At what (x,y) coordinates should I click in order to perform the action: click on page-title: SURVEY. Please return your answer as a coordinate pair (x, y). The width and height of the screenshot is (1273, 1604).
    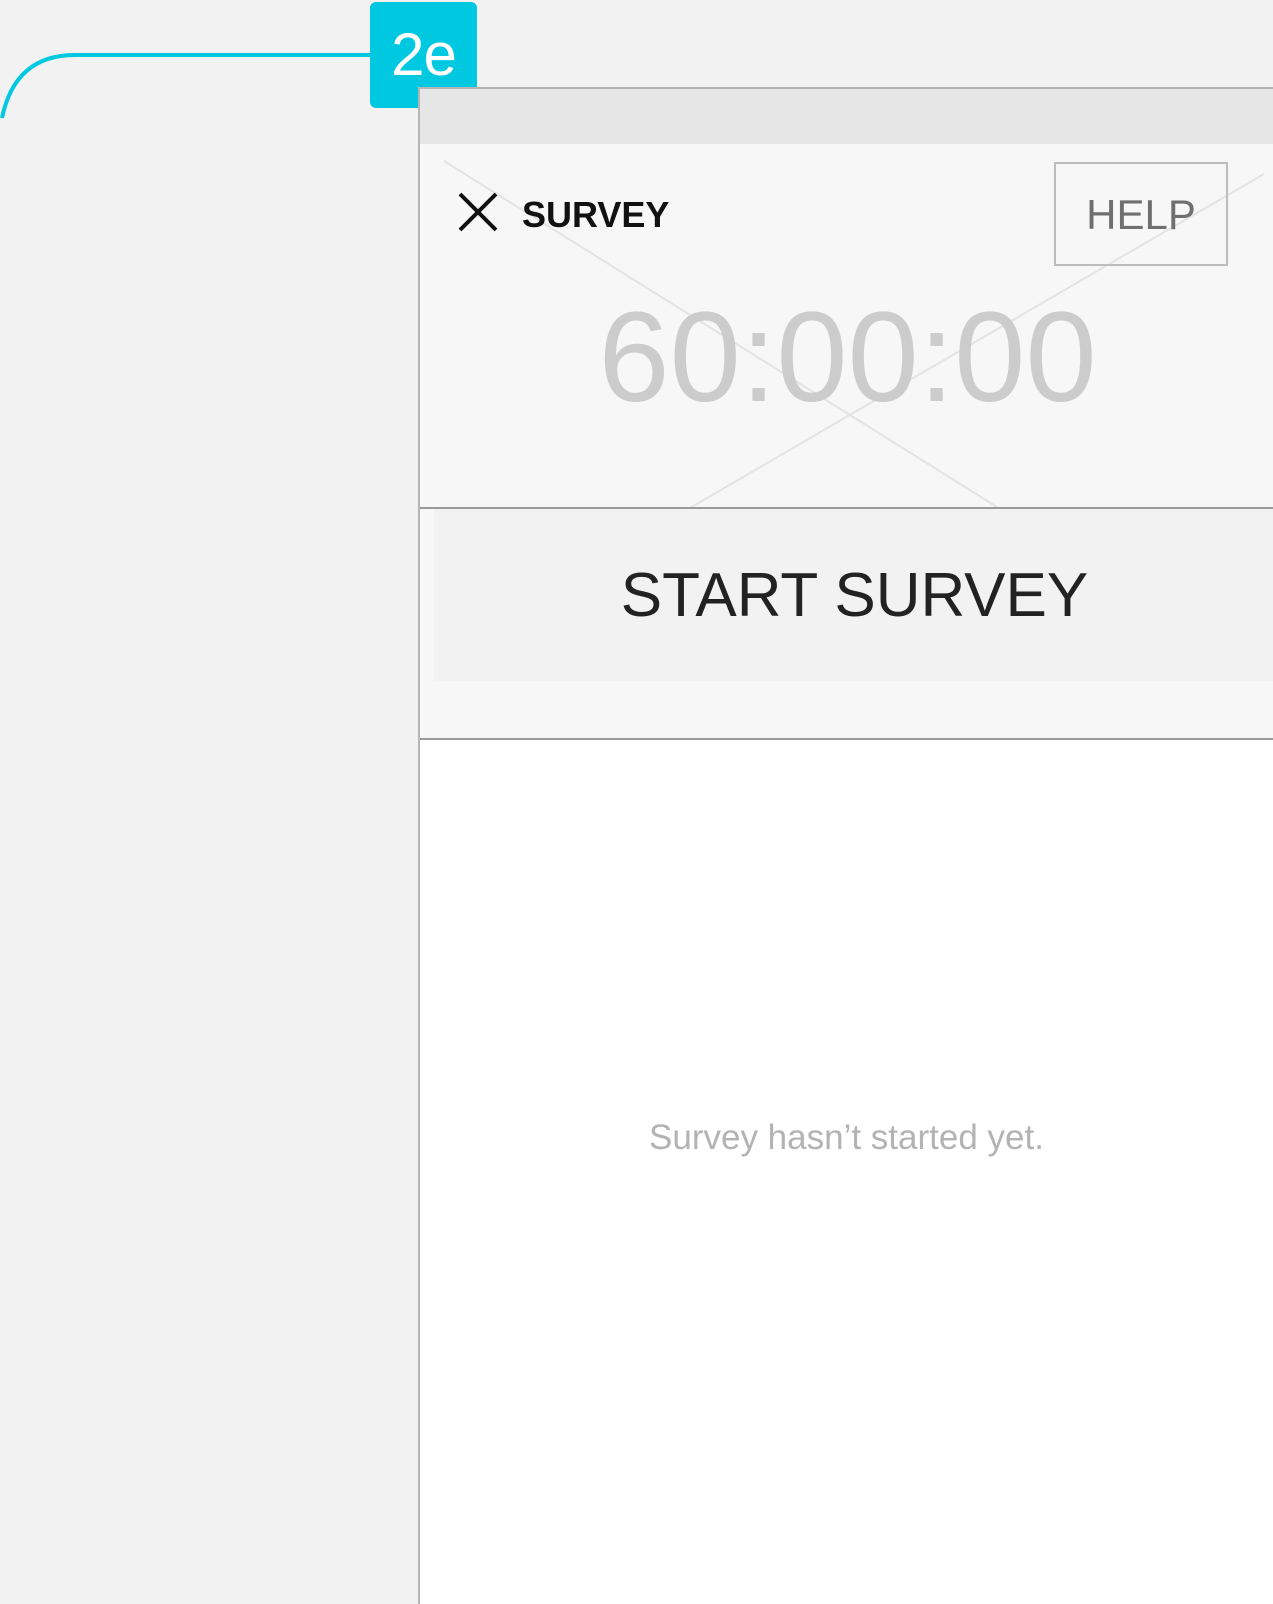
    Looking at the image, I should click on (596, 214).